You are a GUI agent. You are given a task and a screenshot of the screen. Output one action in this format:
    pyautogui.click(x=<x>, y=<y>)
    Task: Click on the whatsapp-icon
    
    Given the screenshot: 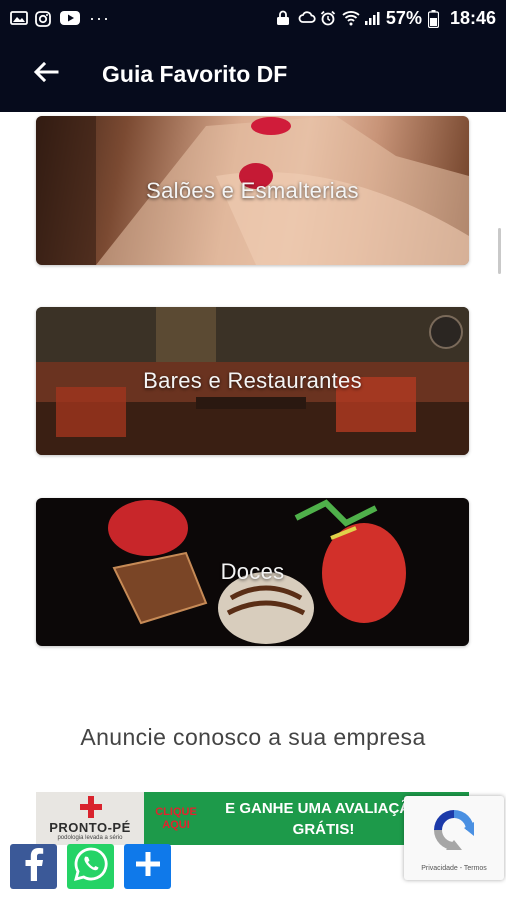 What is the action you would take?
    pyautogui.click(x=91, y=866)
    